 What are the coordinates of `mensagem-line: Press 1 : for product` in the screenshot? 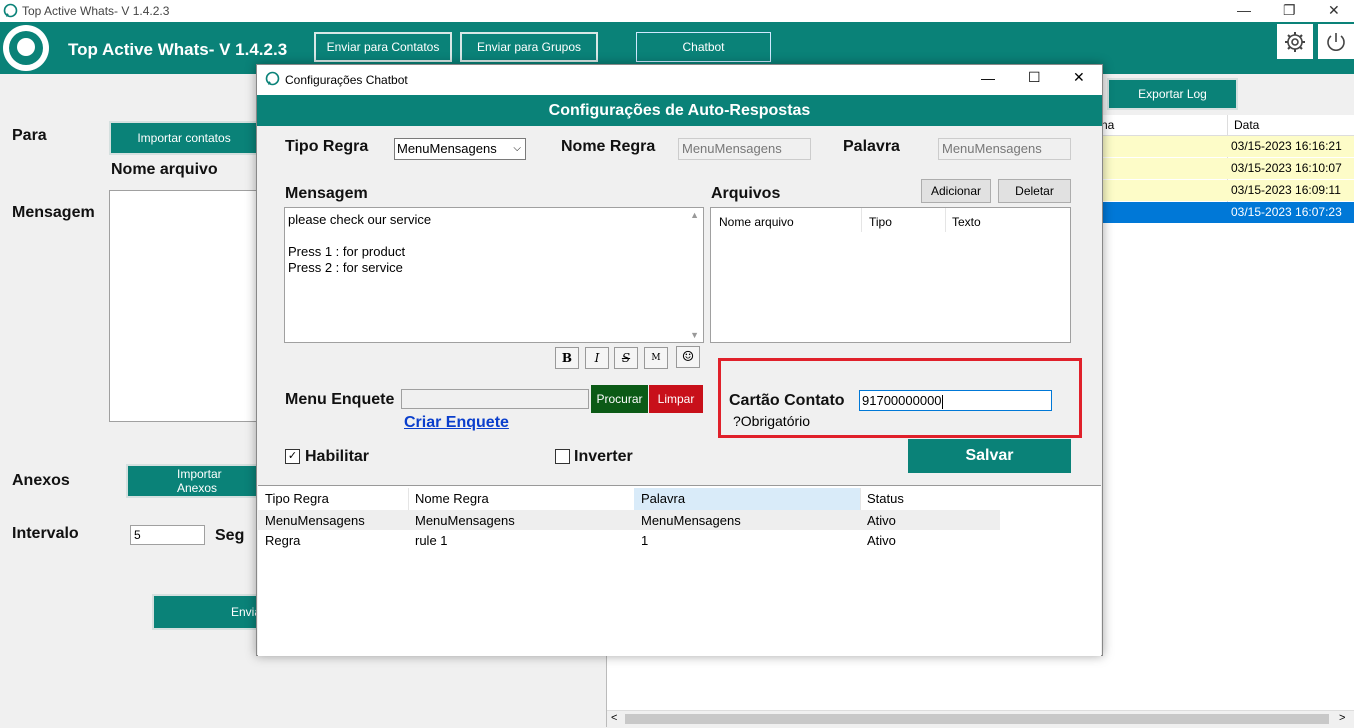 It's located at (347, 251).